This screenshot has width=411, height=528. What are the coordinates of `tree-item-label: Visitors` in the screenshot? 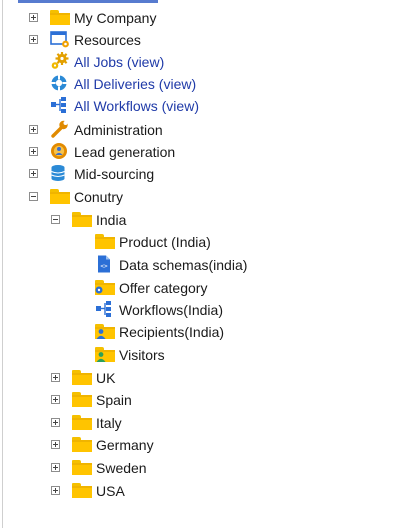 It's located at (142, 355).